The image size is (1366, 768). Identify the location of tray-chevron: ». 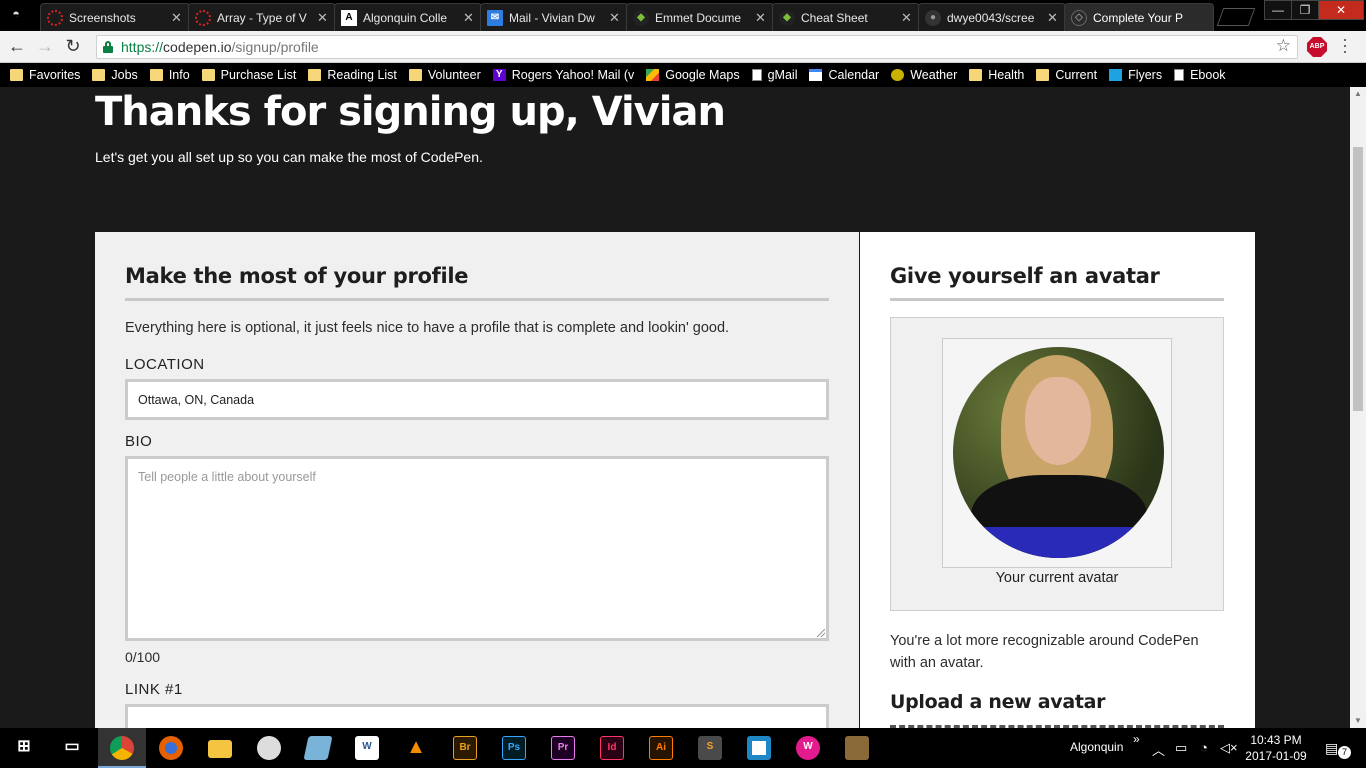
(1136, 739).